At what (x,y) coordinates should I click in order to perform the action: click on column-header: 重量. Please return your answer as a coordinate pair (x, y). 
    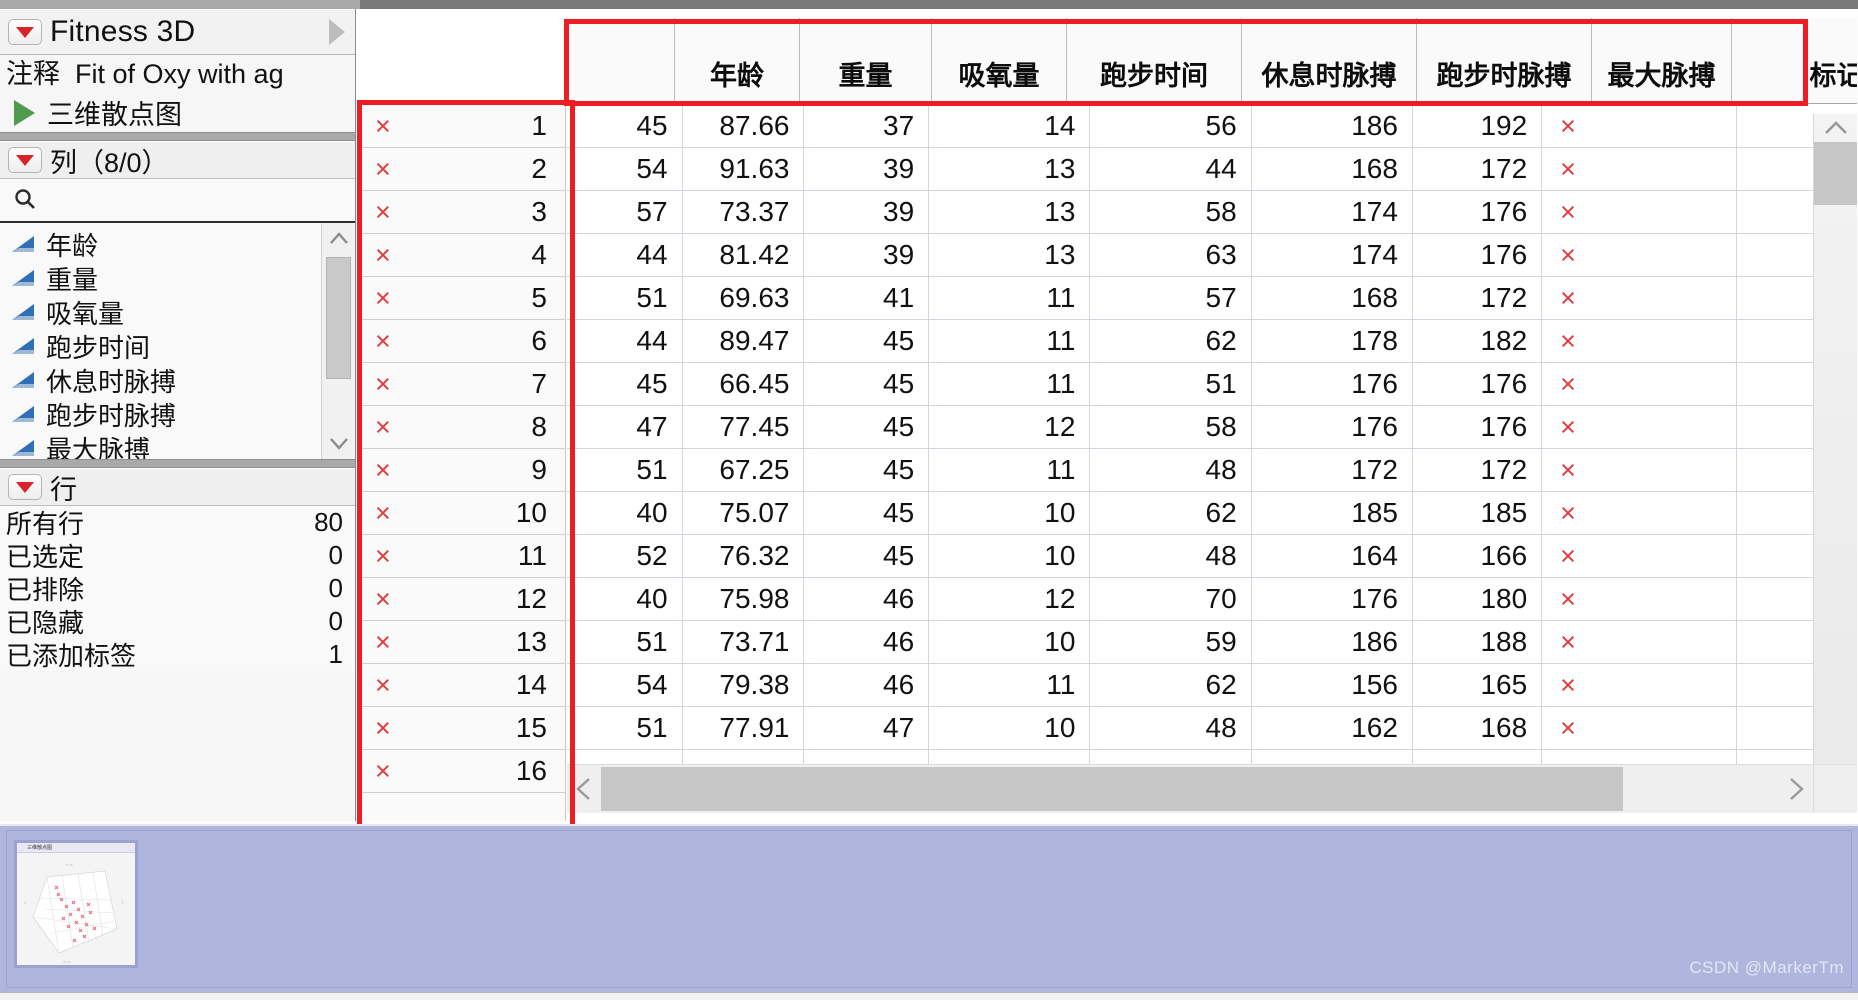
    Looking at the image, I should click on (866, 61).